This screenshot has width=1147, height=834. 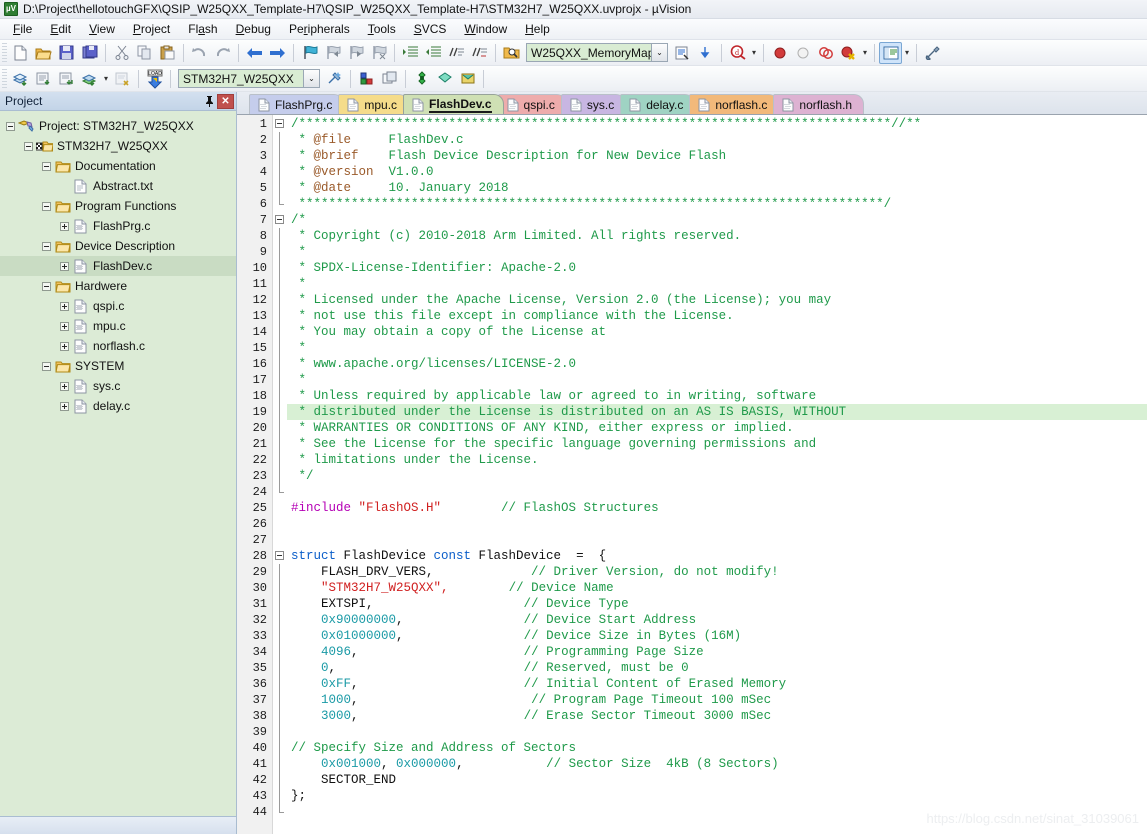 What do you see at coordinates (319, 29) in the screenshot?
I see `menu-peripherals: Peripherals` at bounding box center [319, 29].